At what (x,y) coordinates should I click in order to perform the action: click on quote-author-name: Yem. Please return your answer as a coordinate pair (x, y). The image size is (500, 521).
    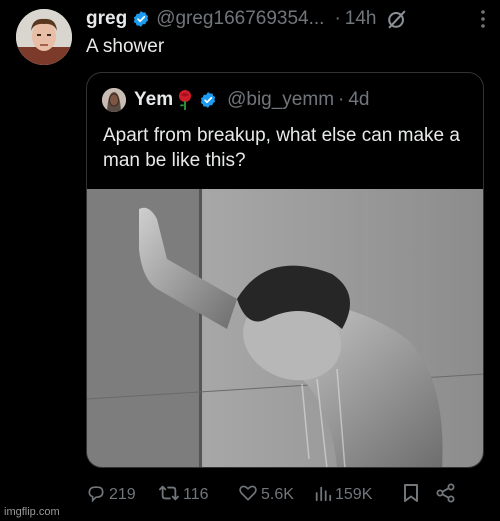
    Looking at the image, I should click on (153, 100).